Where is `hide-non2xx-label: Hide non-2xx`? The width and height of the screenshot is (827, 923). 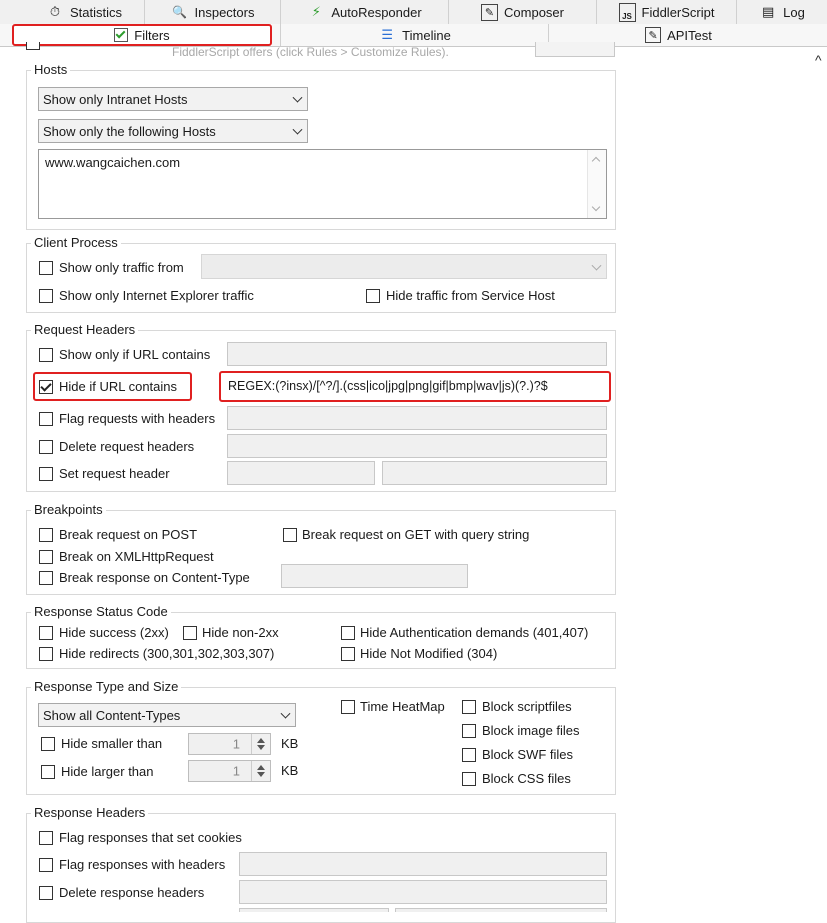 hide-non2xx-label: Hide non-2xx is located at coordinates (240, 632).